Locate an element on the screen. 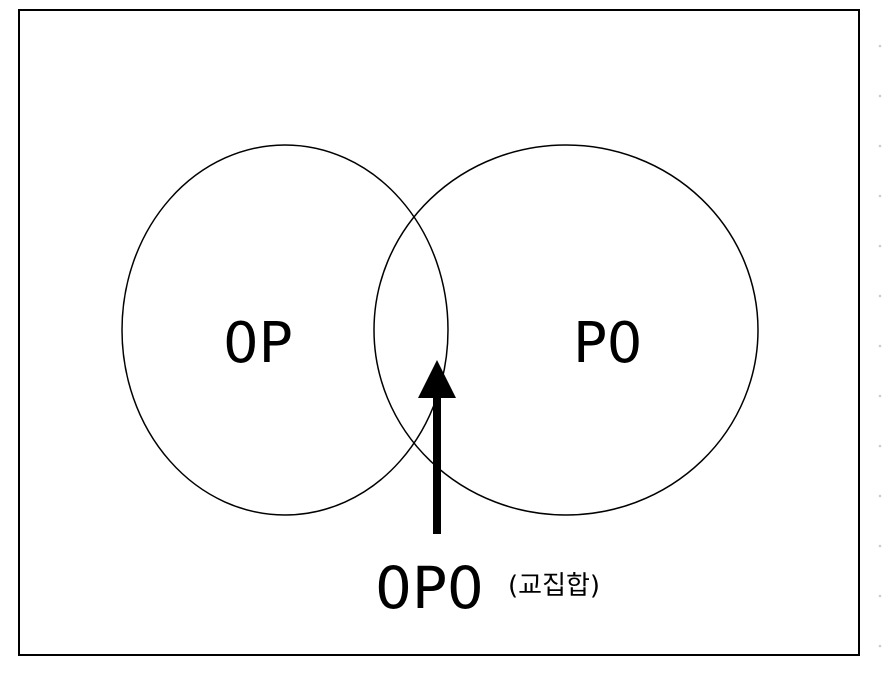  intersection-arrow is located at coordinates (437, 447).